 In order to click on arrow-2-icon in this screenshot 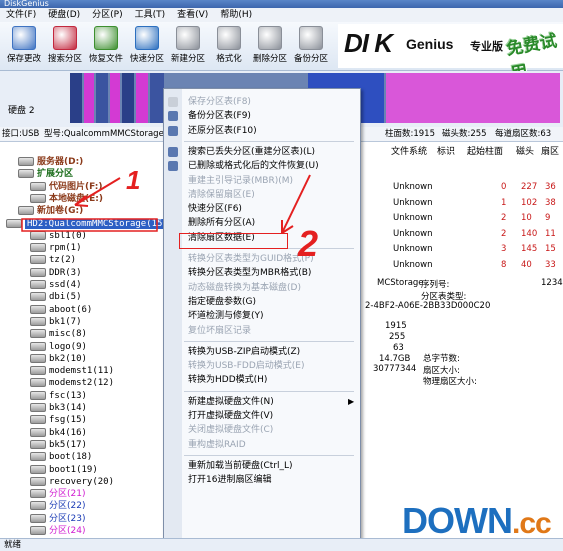, I will do `click(296, 204)`.